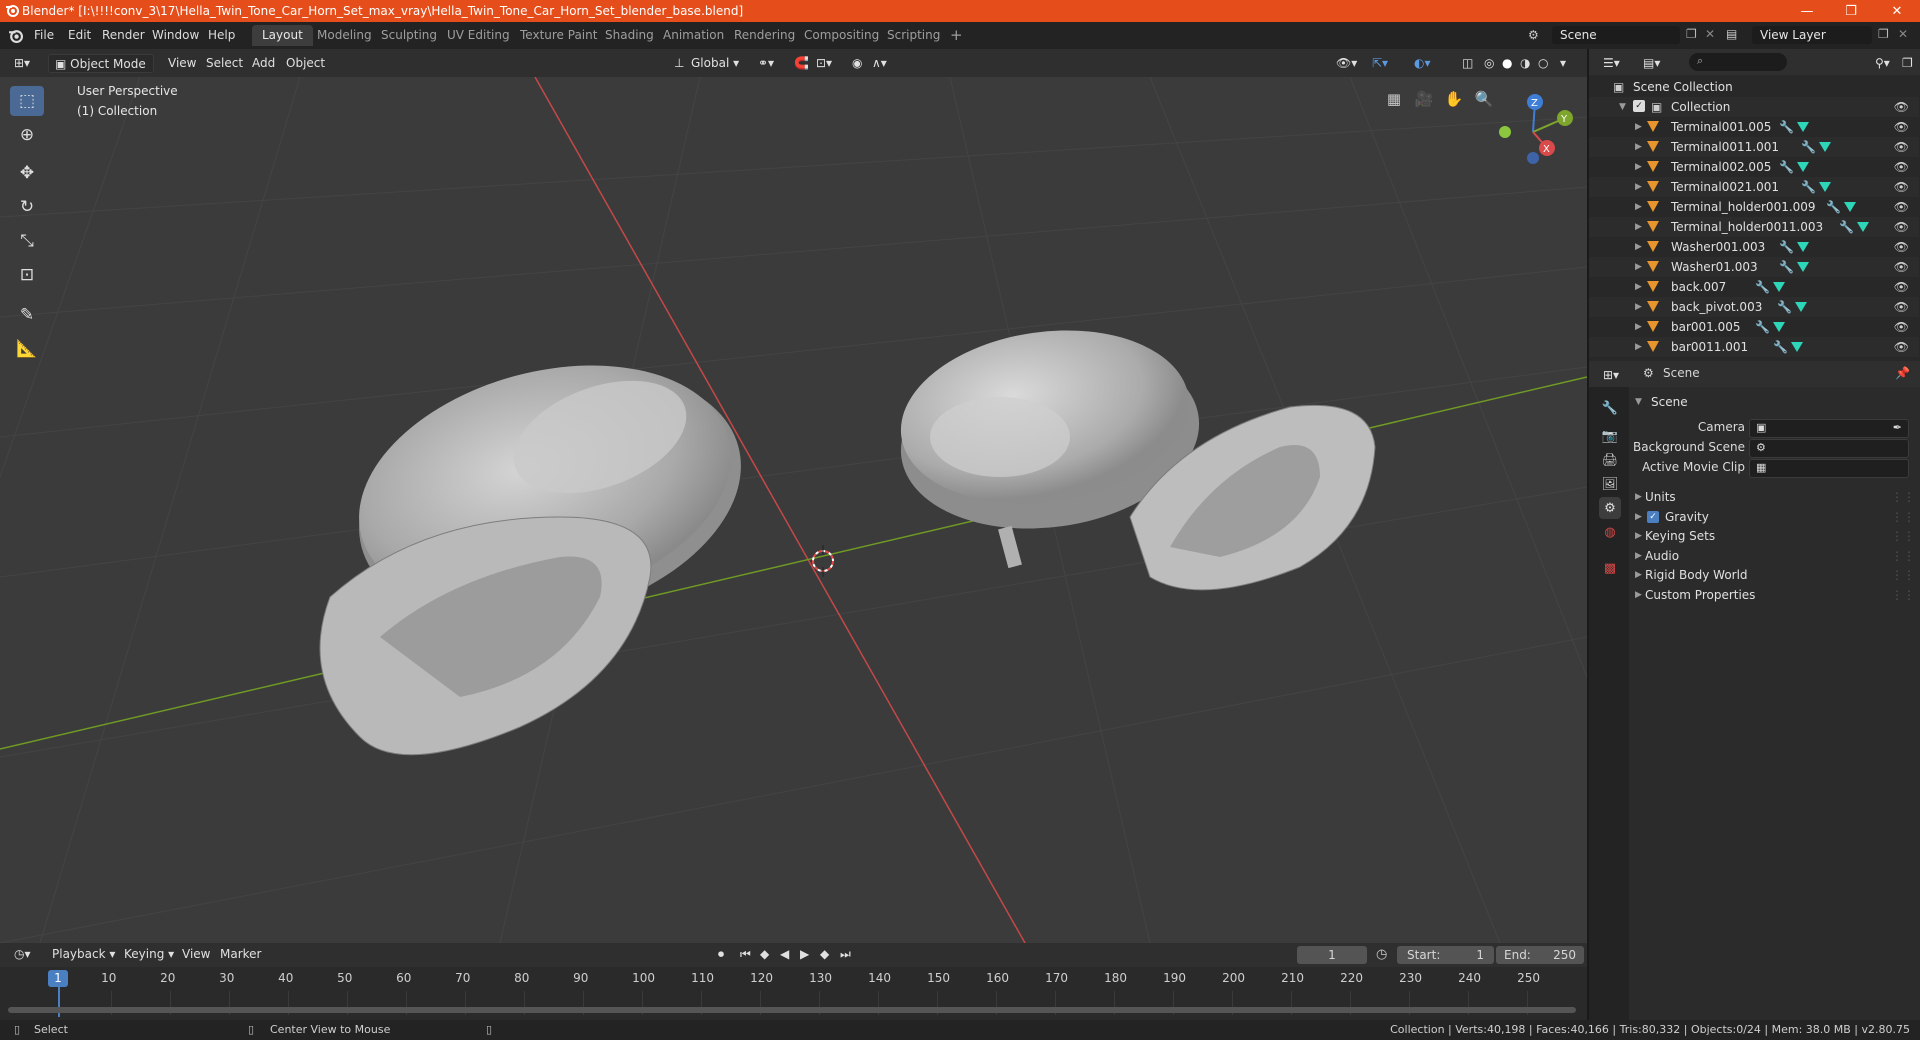 The width and height of the screenshot is (1920, 1040). Describe the element at coordinates (1897, 11) in the screenshot. I see `close-button: ✕` at that location.